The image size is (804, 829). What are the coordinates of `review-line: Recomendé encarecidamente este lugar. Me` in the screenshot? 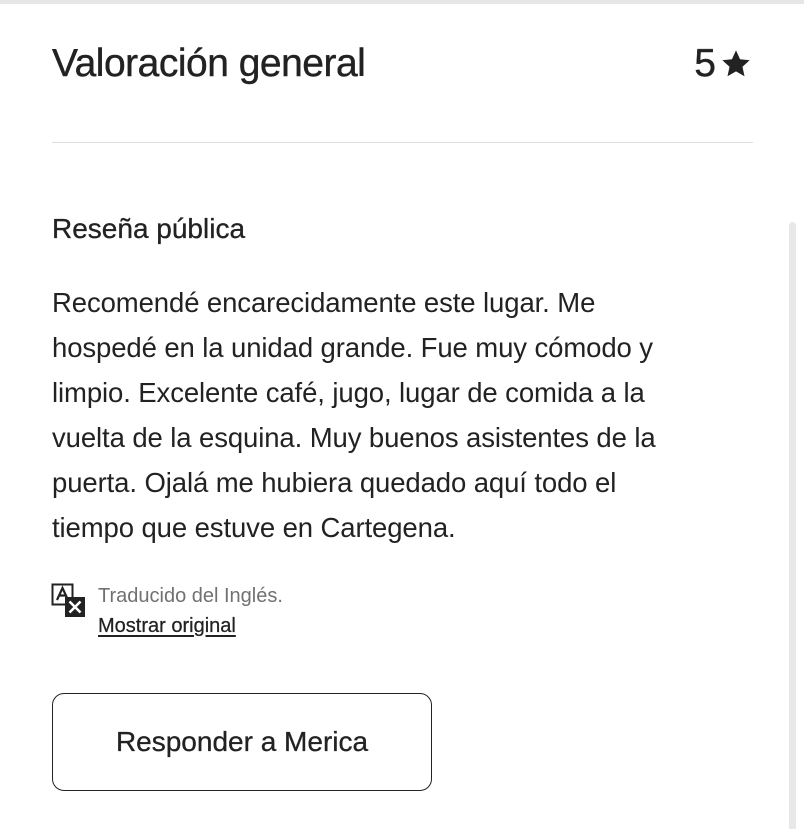 It's located at (324, 302).